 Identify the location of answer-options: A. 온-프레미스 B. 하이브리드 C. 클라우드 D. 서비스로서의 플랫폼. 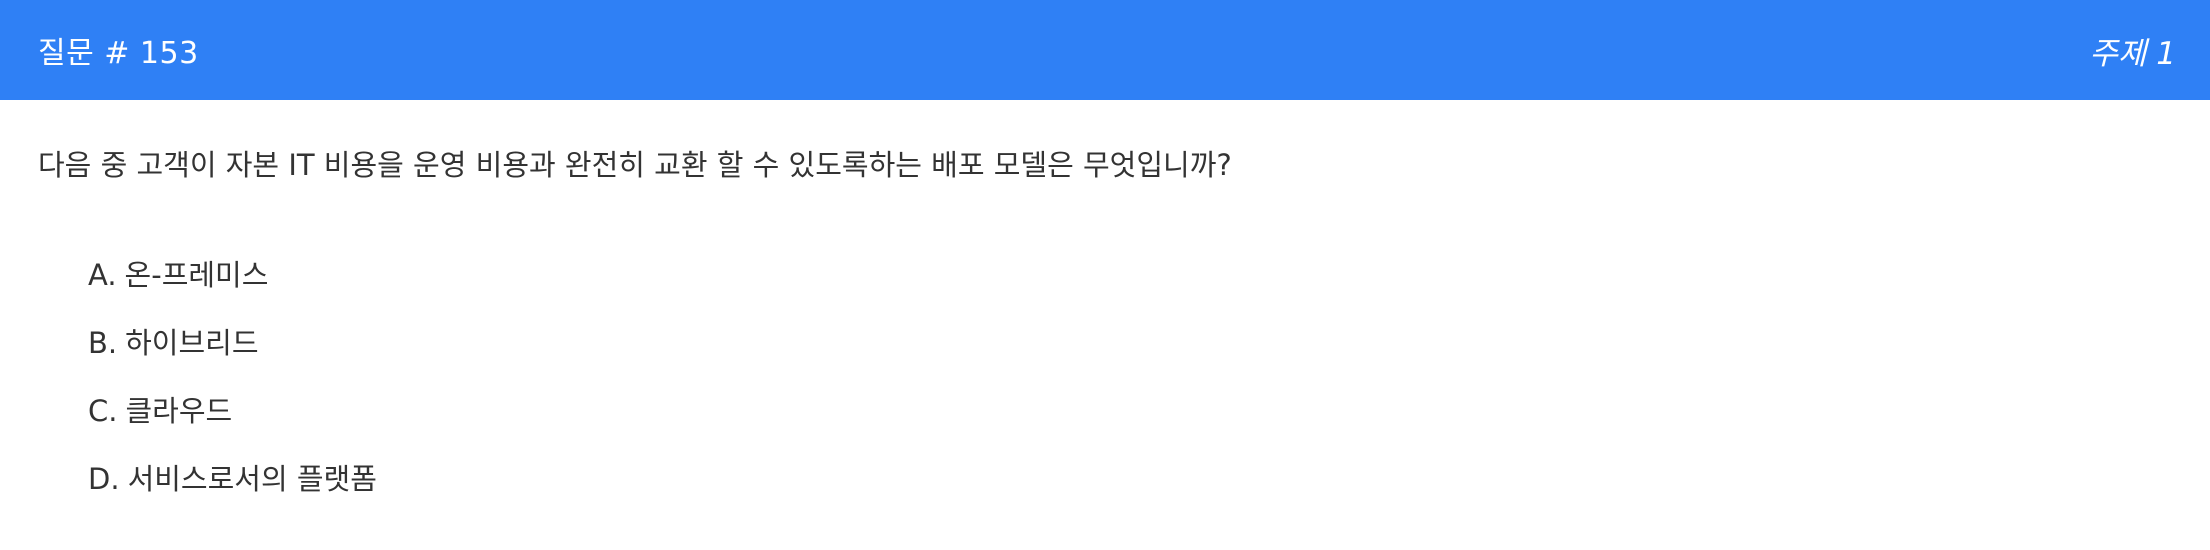
(232, 390).